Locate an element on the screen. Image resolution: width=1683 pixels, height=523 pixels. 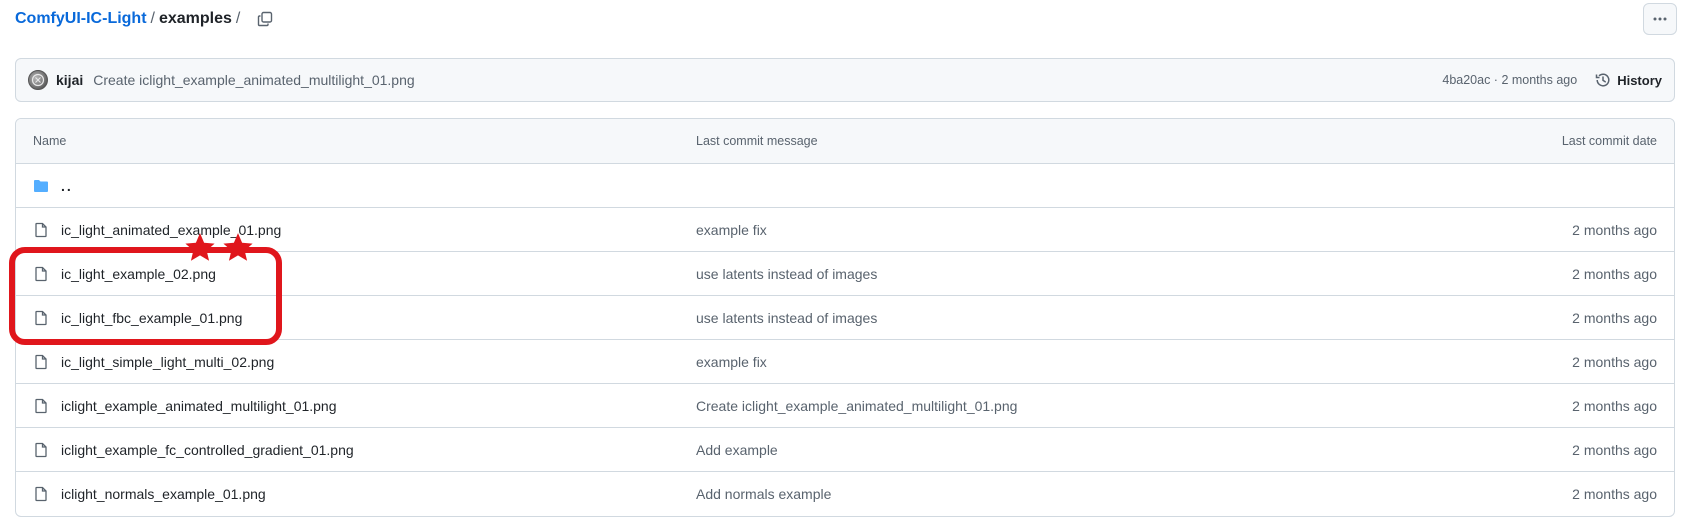
file-name-link: ic_light_simple_light_multi_02.png is located at coordinates (167, 362).